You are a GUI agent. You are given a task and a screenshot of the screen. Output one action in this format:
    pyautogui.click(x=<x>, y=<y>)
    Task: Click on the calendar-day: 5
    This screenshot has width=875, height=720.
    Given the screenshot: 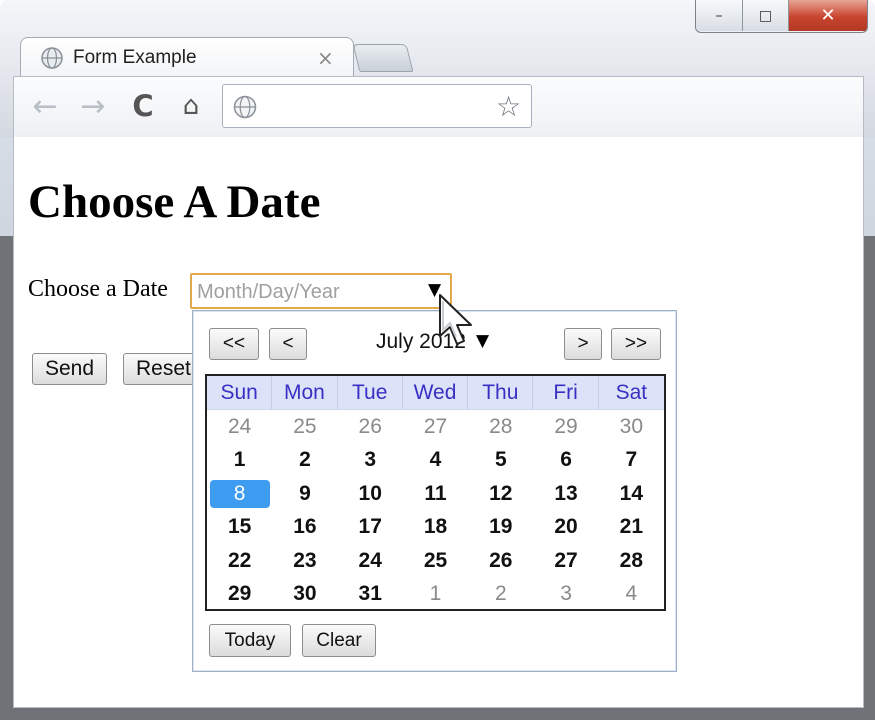 What is the action you would take?
    pyautogui.click(x=500, y=461)
    